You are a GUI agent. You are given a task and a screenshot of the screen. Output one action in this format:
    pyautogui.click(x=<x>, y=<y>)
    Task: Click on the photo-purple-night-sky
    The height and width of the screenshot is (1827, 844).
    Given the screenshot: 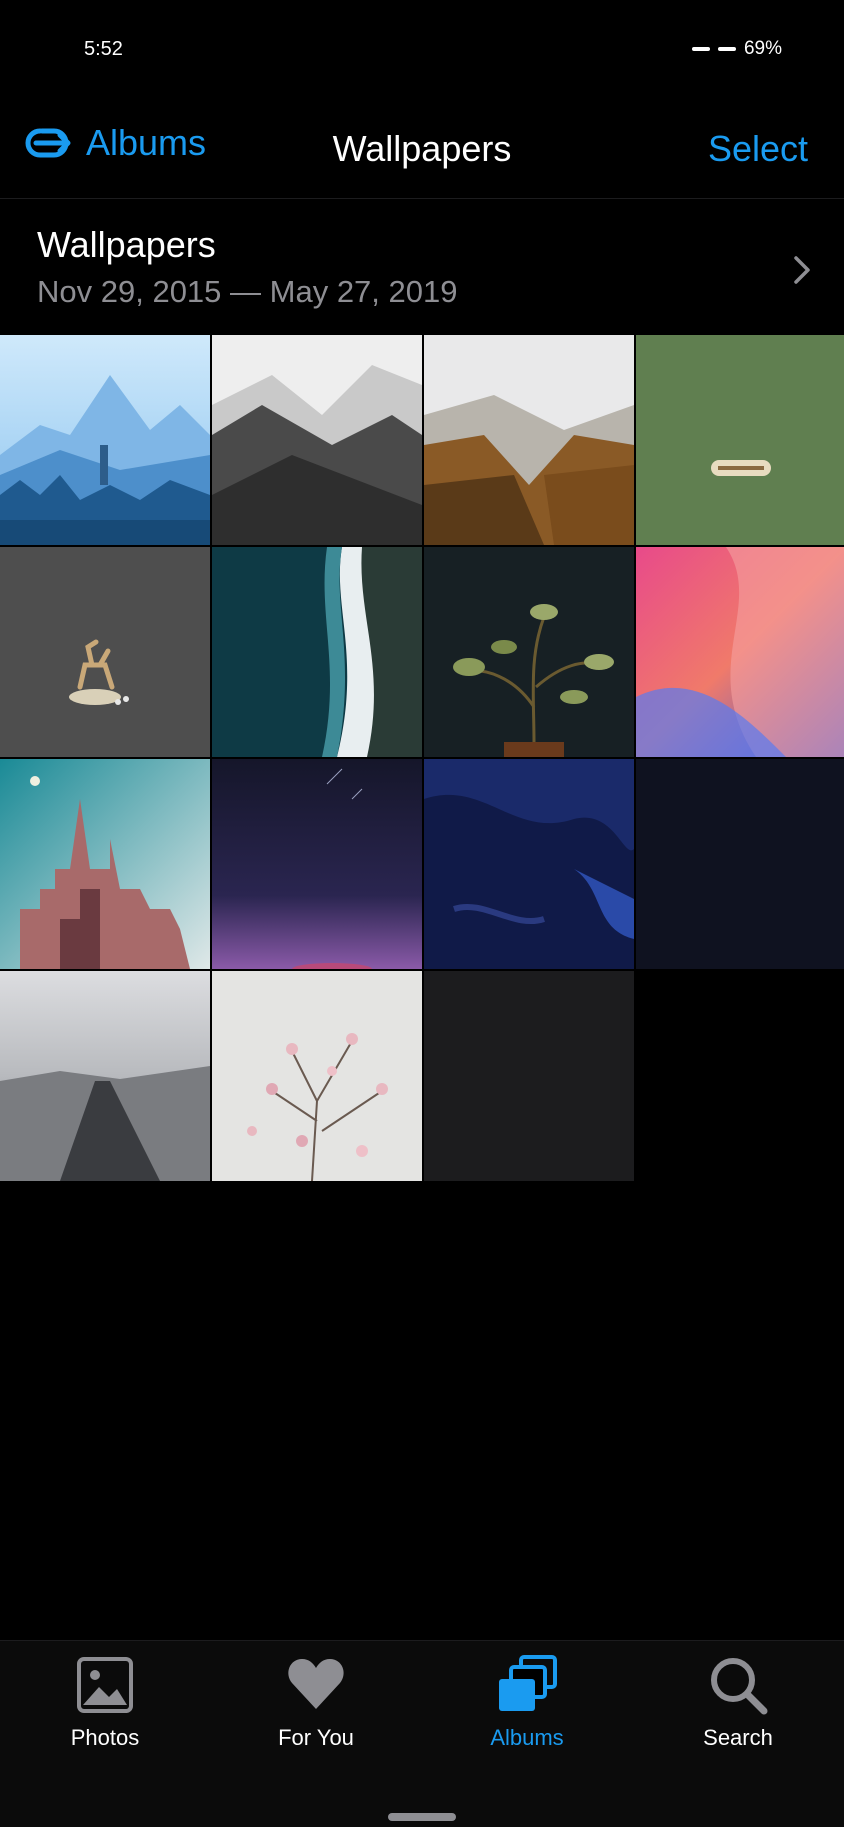 What is the action you would take?
    pyautogui.click(x=317, y=864)
    